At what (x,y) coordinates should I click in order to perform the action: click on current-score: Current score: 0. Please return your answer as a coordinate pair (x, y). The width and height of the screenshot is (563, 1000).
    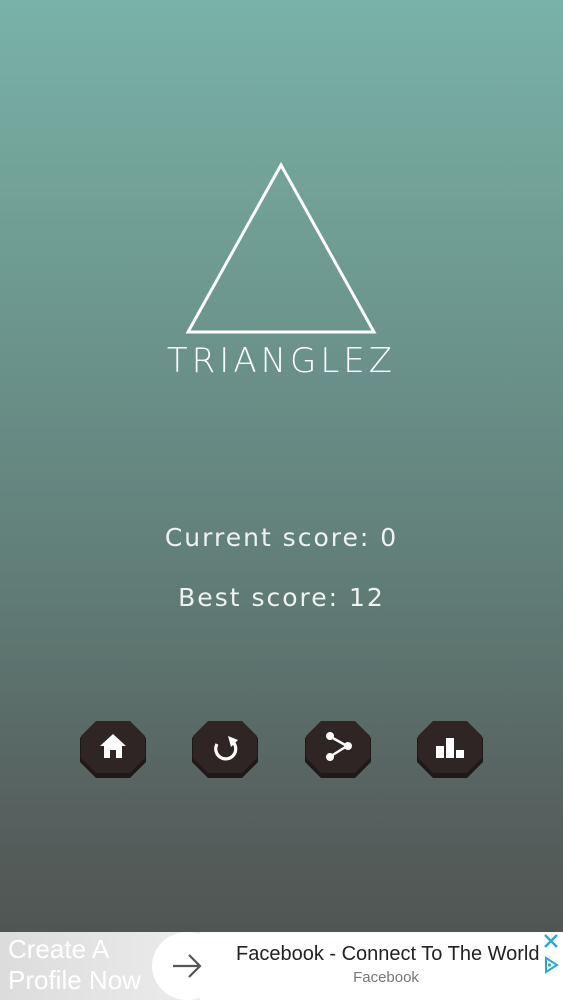
    Looking at the image, I should click on (281, 537).